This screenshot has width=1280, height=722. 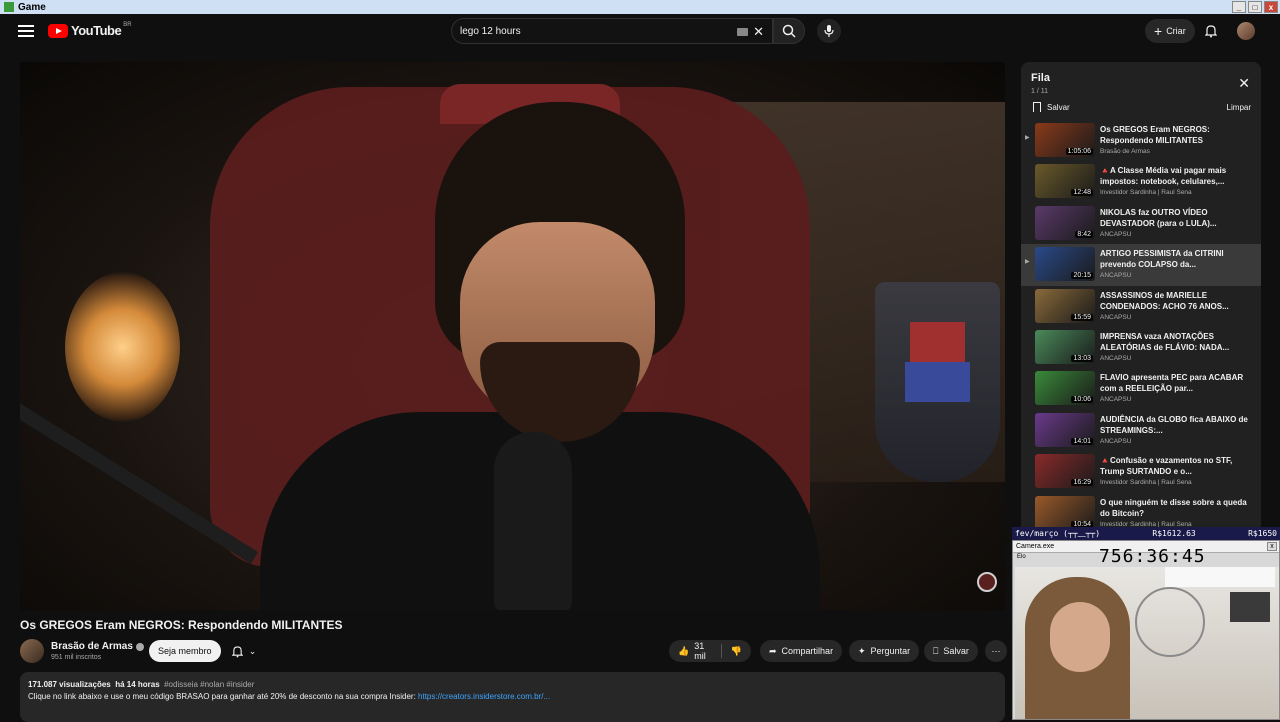 I want to click on voice-search-button, so click(x=829, y=31).